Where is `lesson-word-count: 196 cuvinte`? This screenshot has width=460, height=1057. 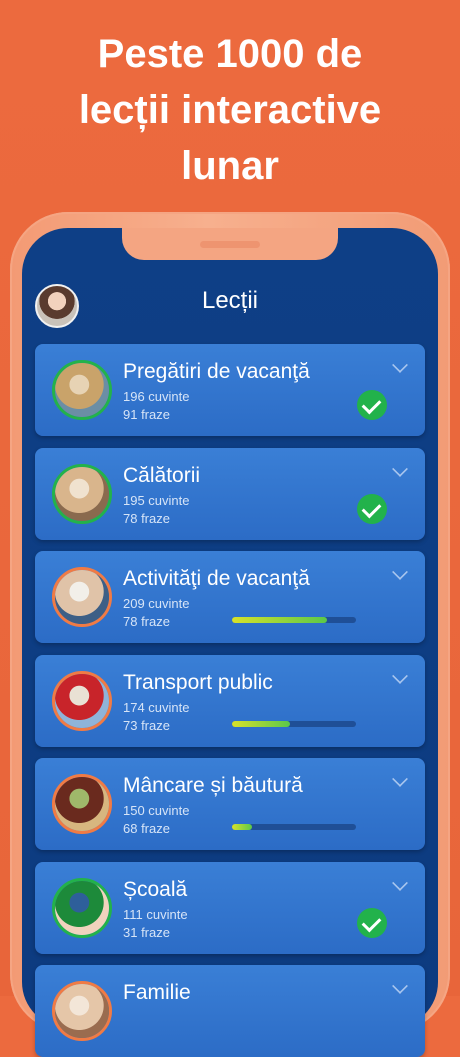
lesson-word-count: 196 cuvinte is located at coordinates (156, 396).